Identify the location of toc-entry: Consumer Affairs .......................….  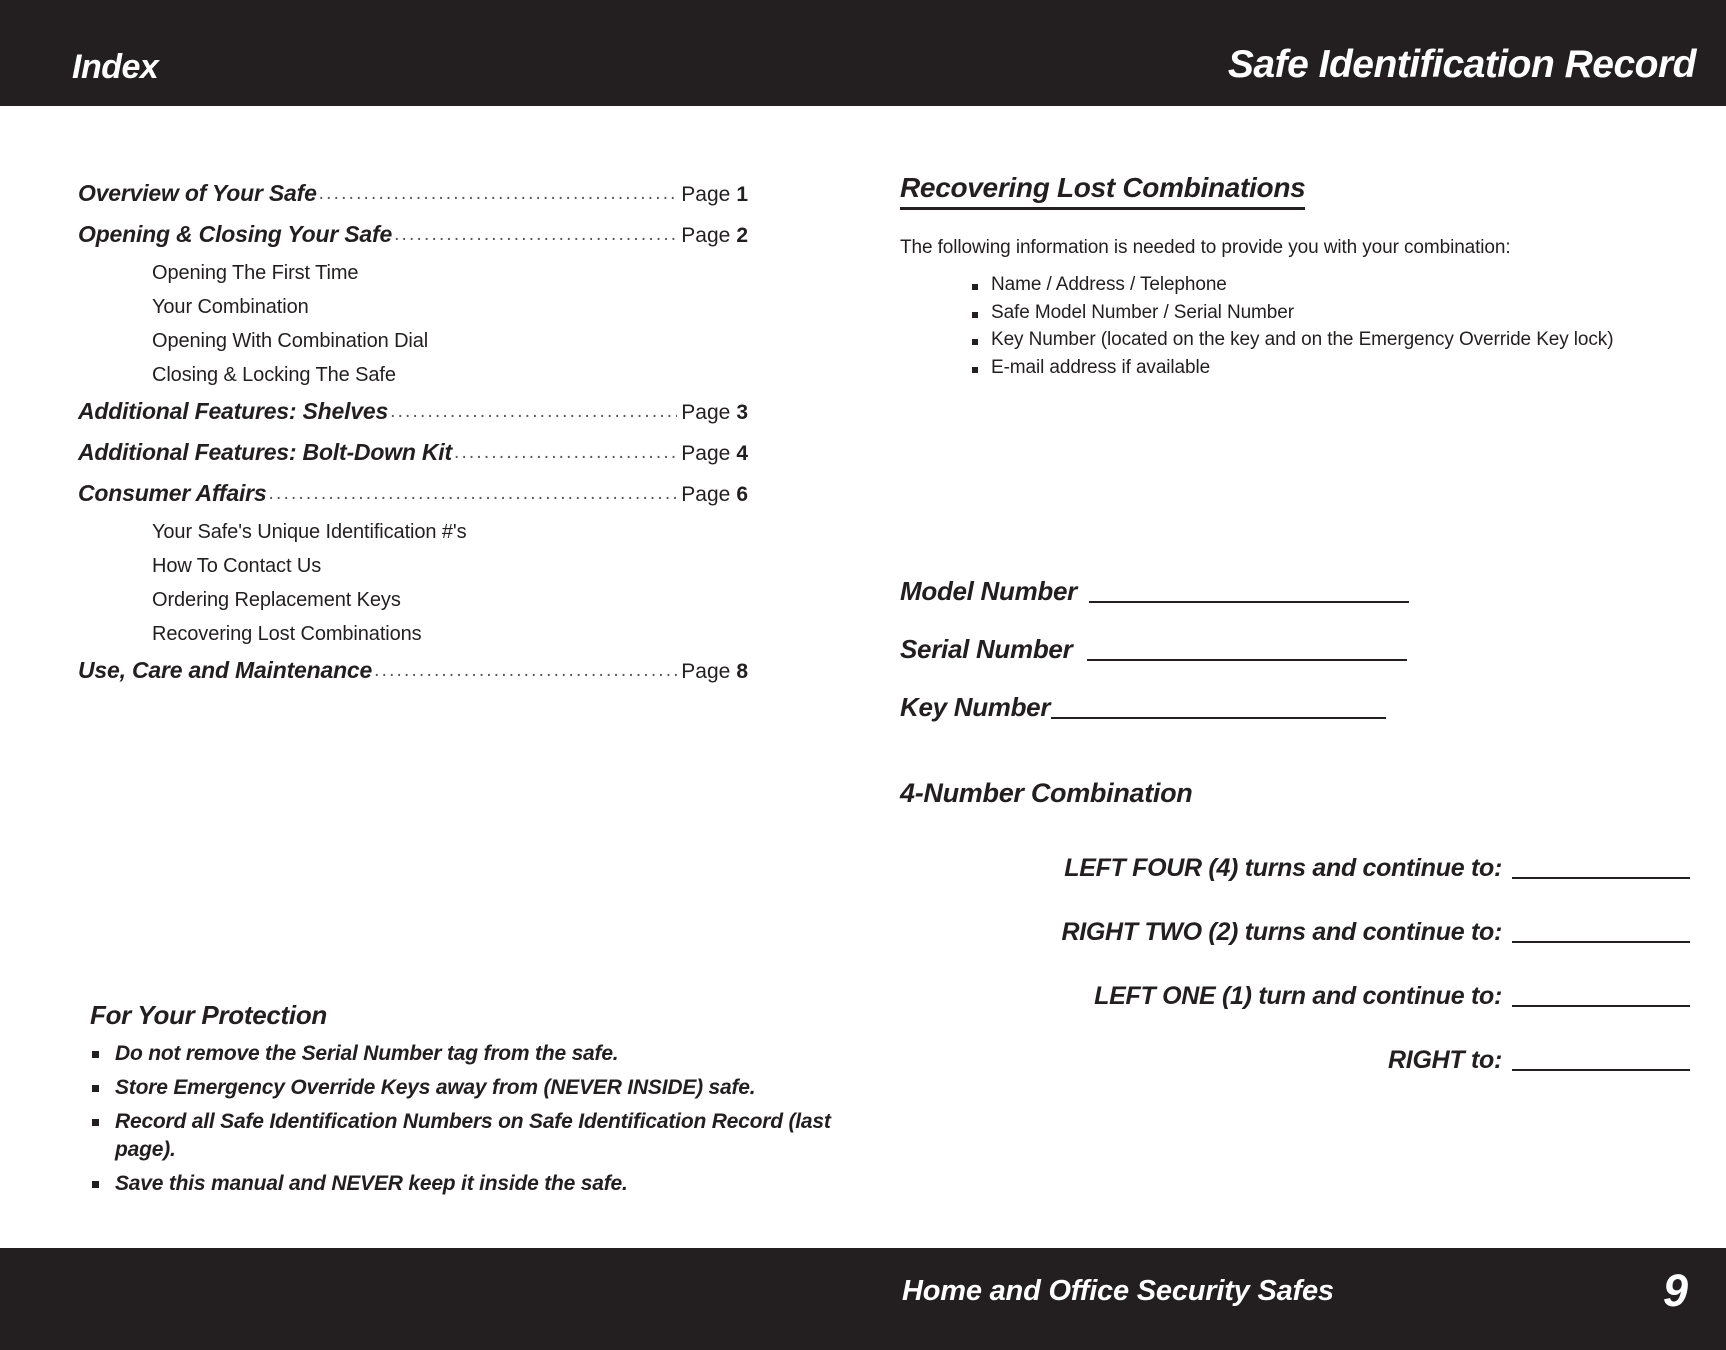
(413, 493).